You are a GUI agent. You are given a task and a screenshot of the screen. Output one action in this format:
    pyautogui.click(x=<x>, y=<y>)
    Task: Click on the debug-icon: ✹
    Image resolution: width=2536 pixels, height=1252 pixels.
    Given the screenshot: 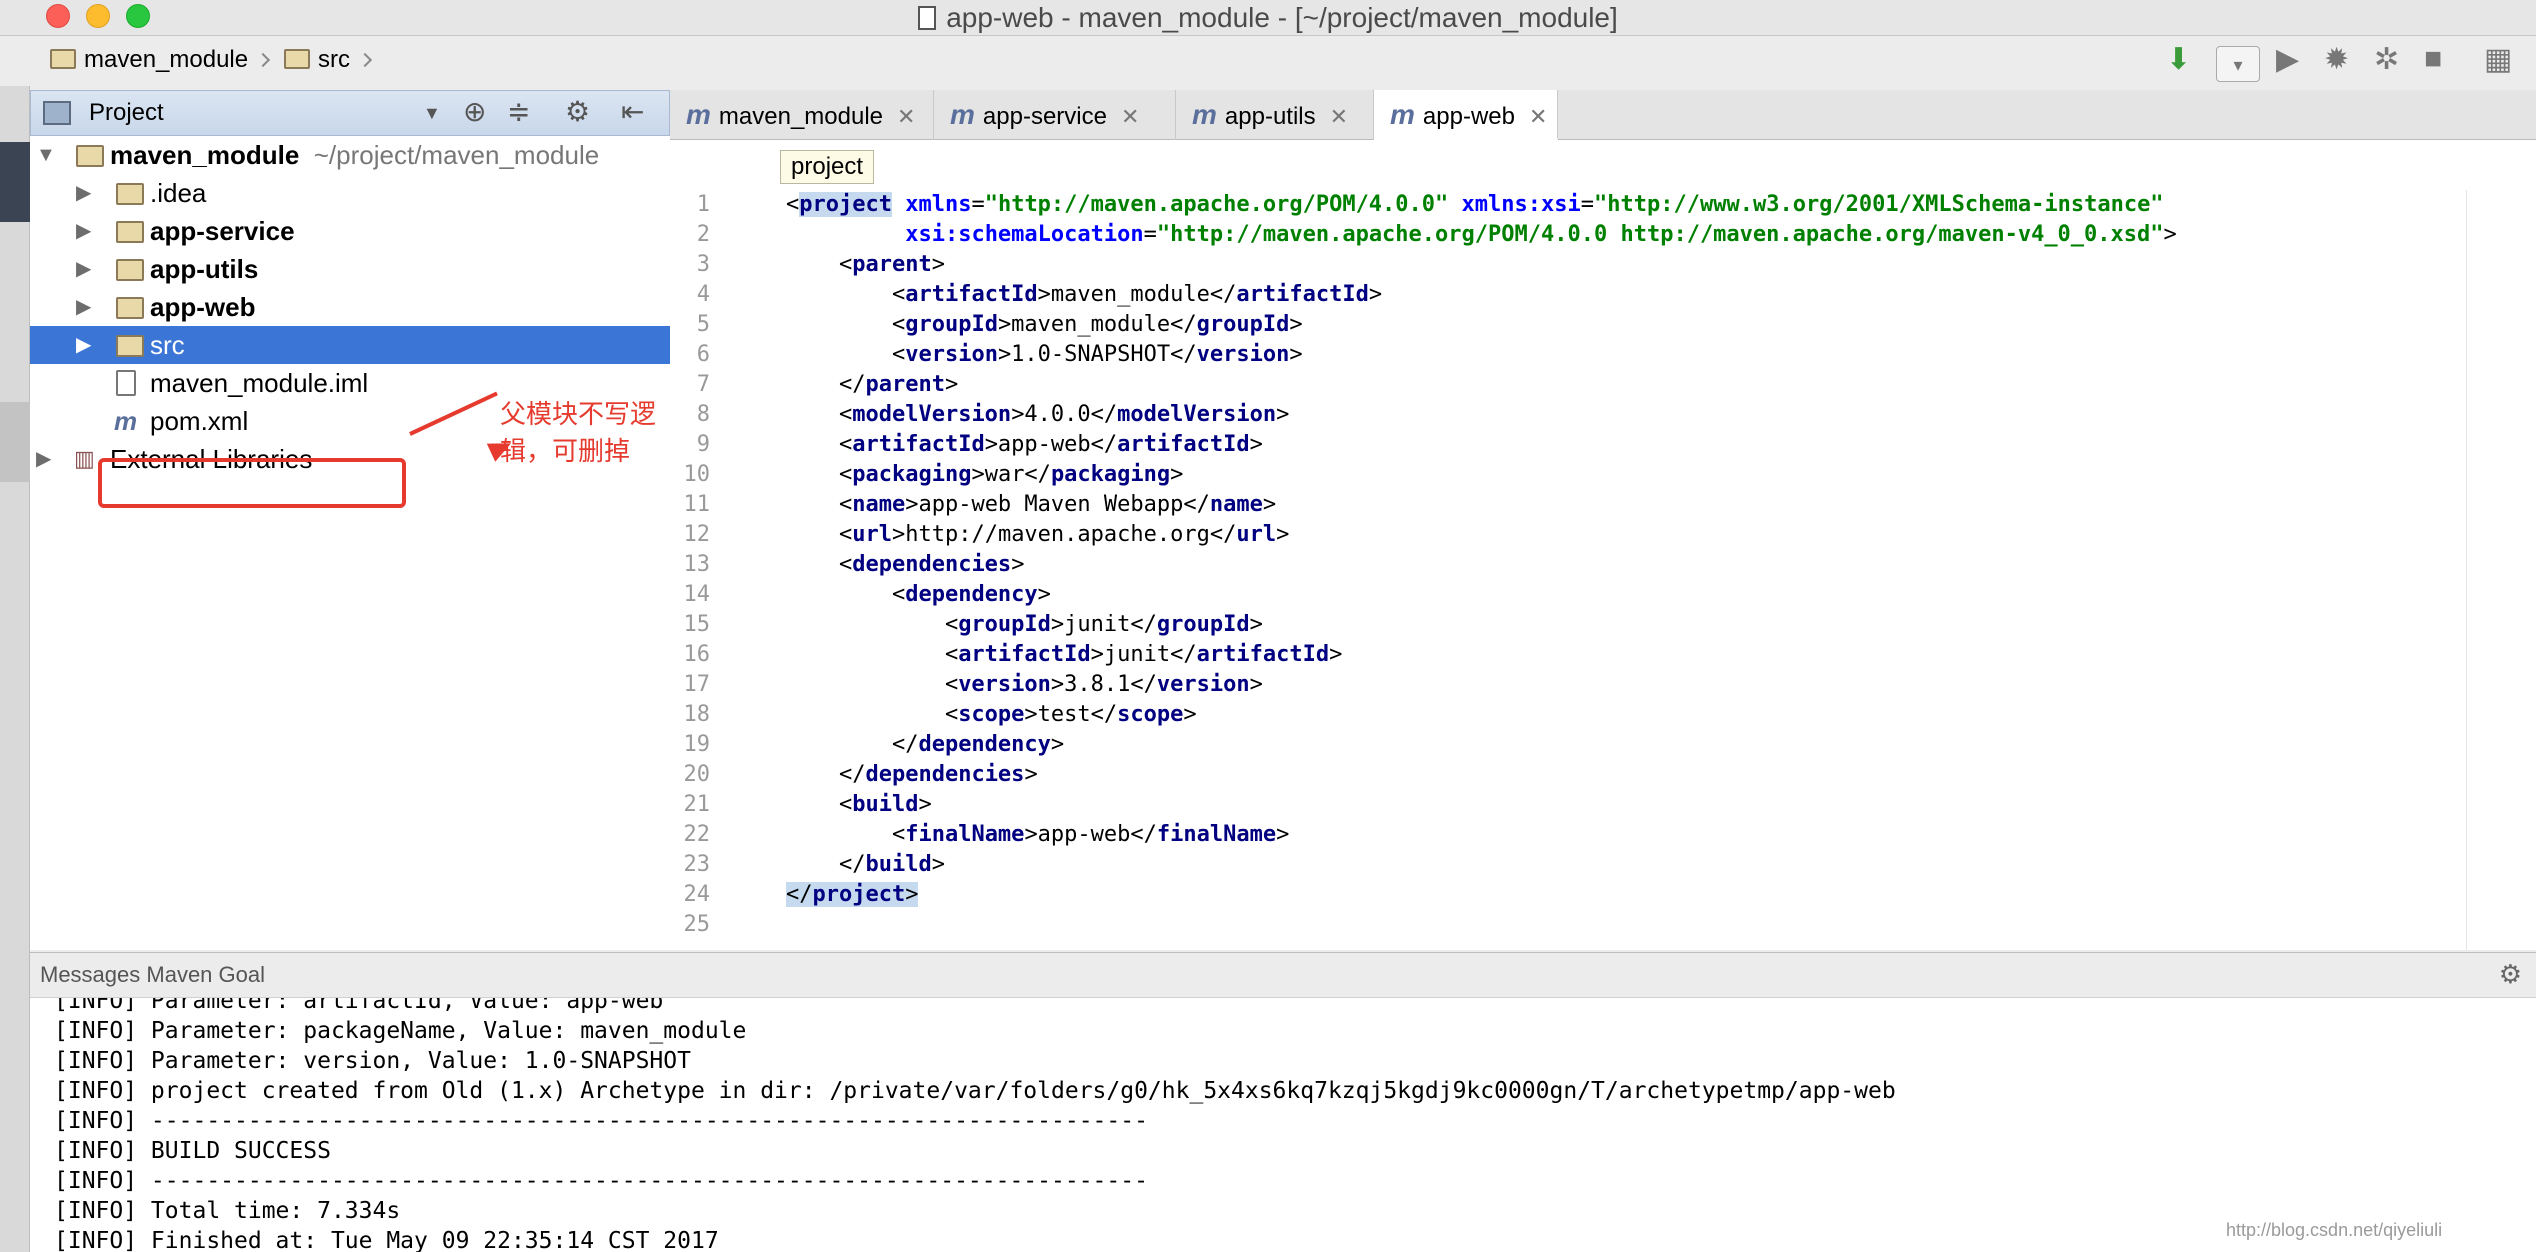 What is the action you would take?
    pyautogui.click(x=2336, y=59)
    